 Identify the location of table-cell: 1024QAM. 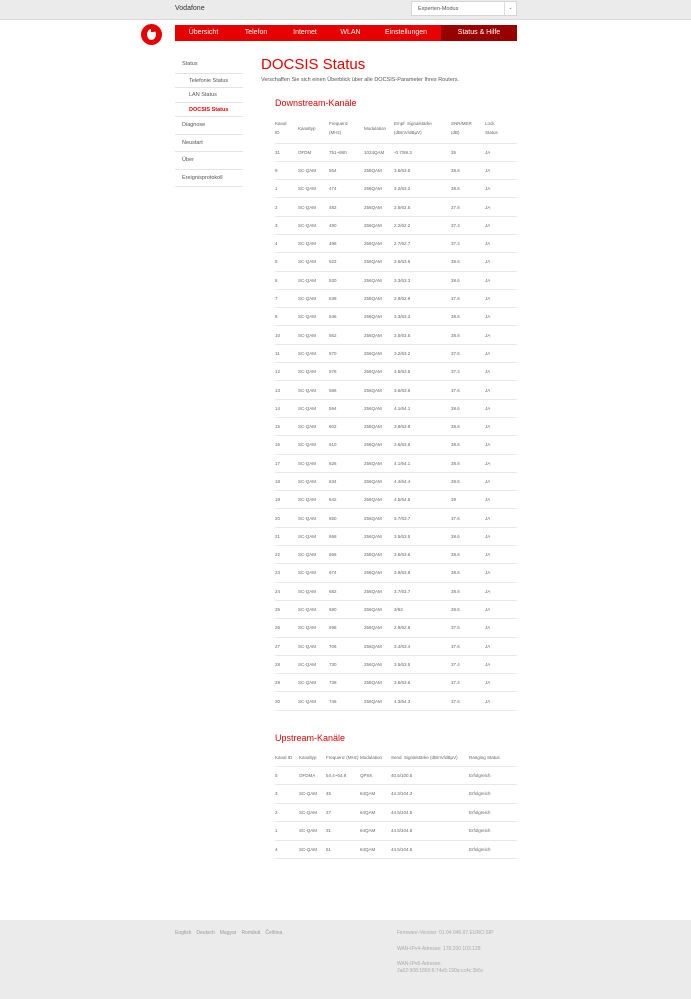
(379, 152).